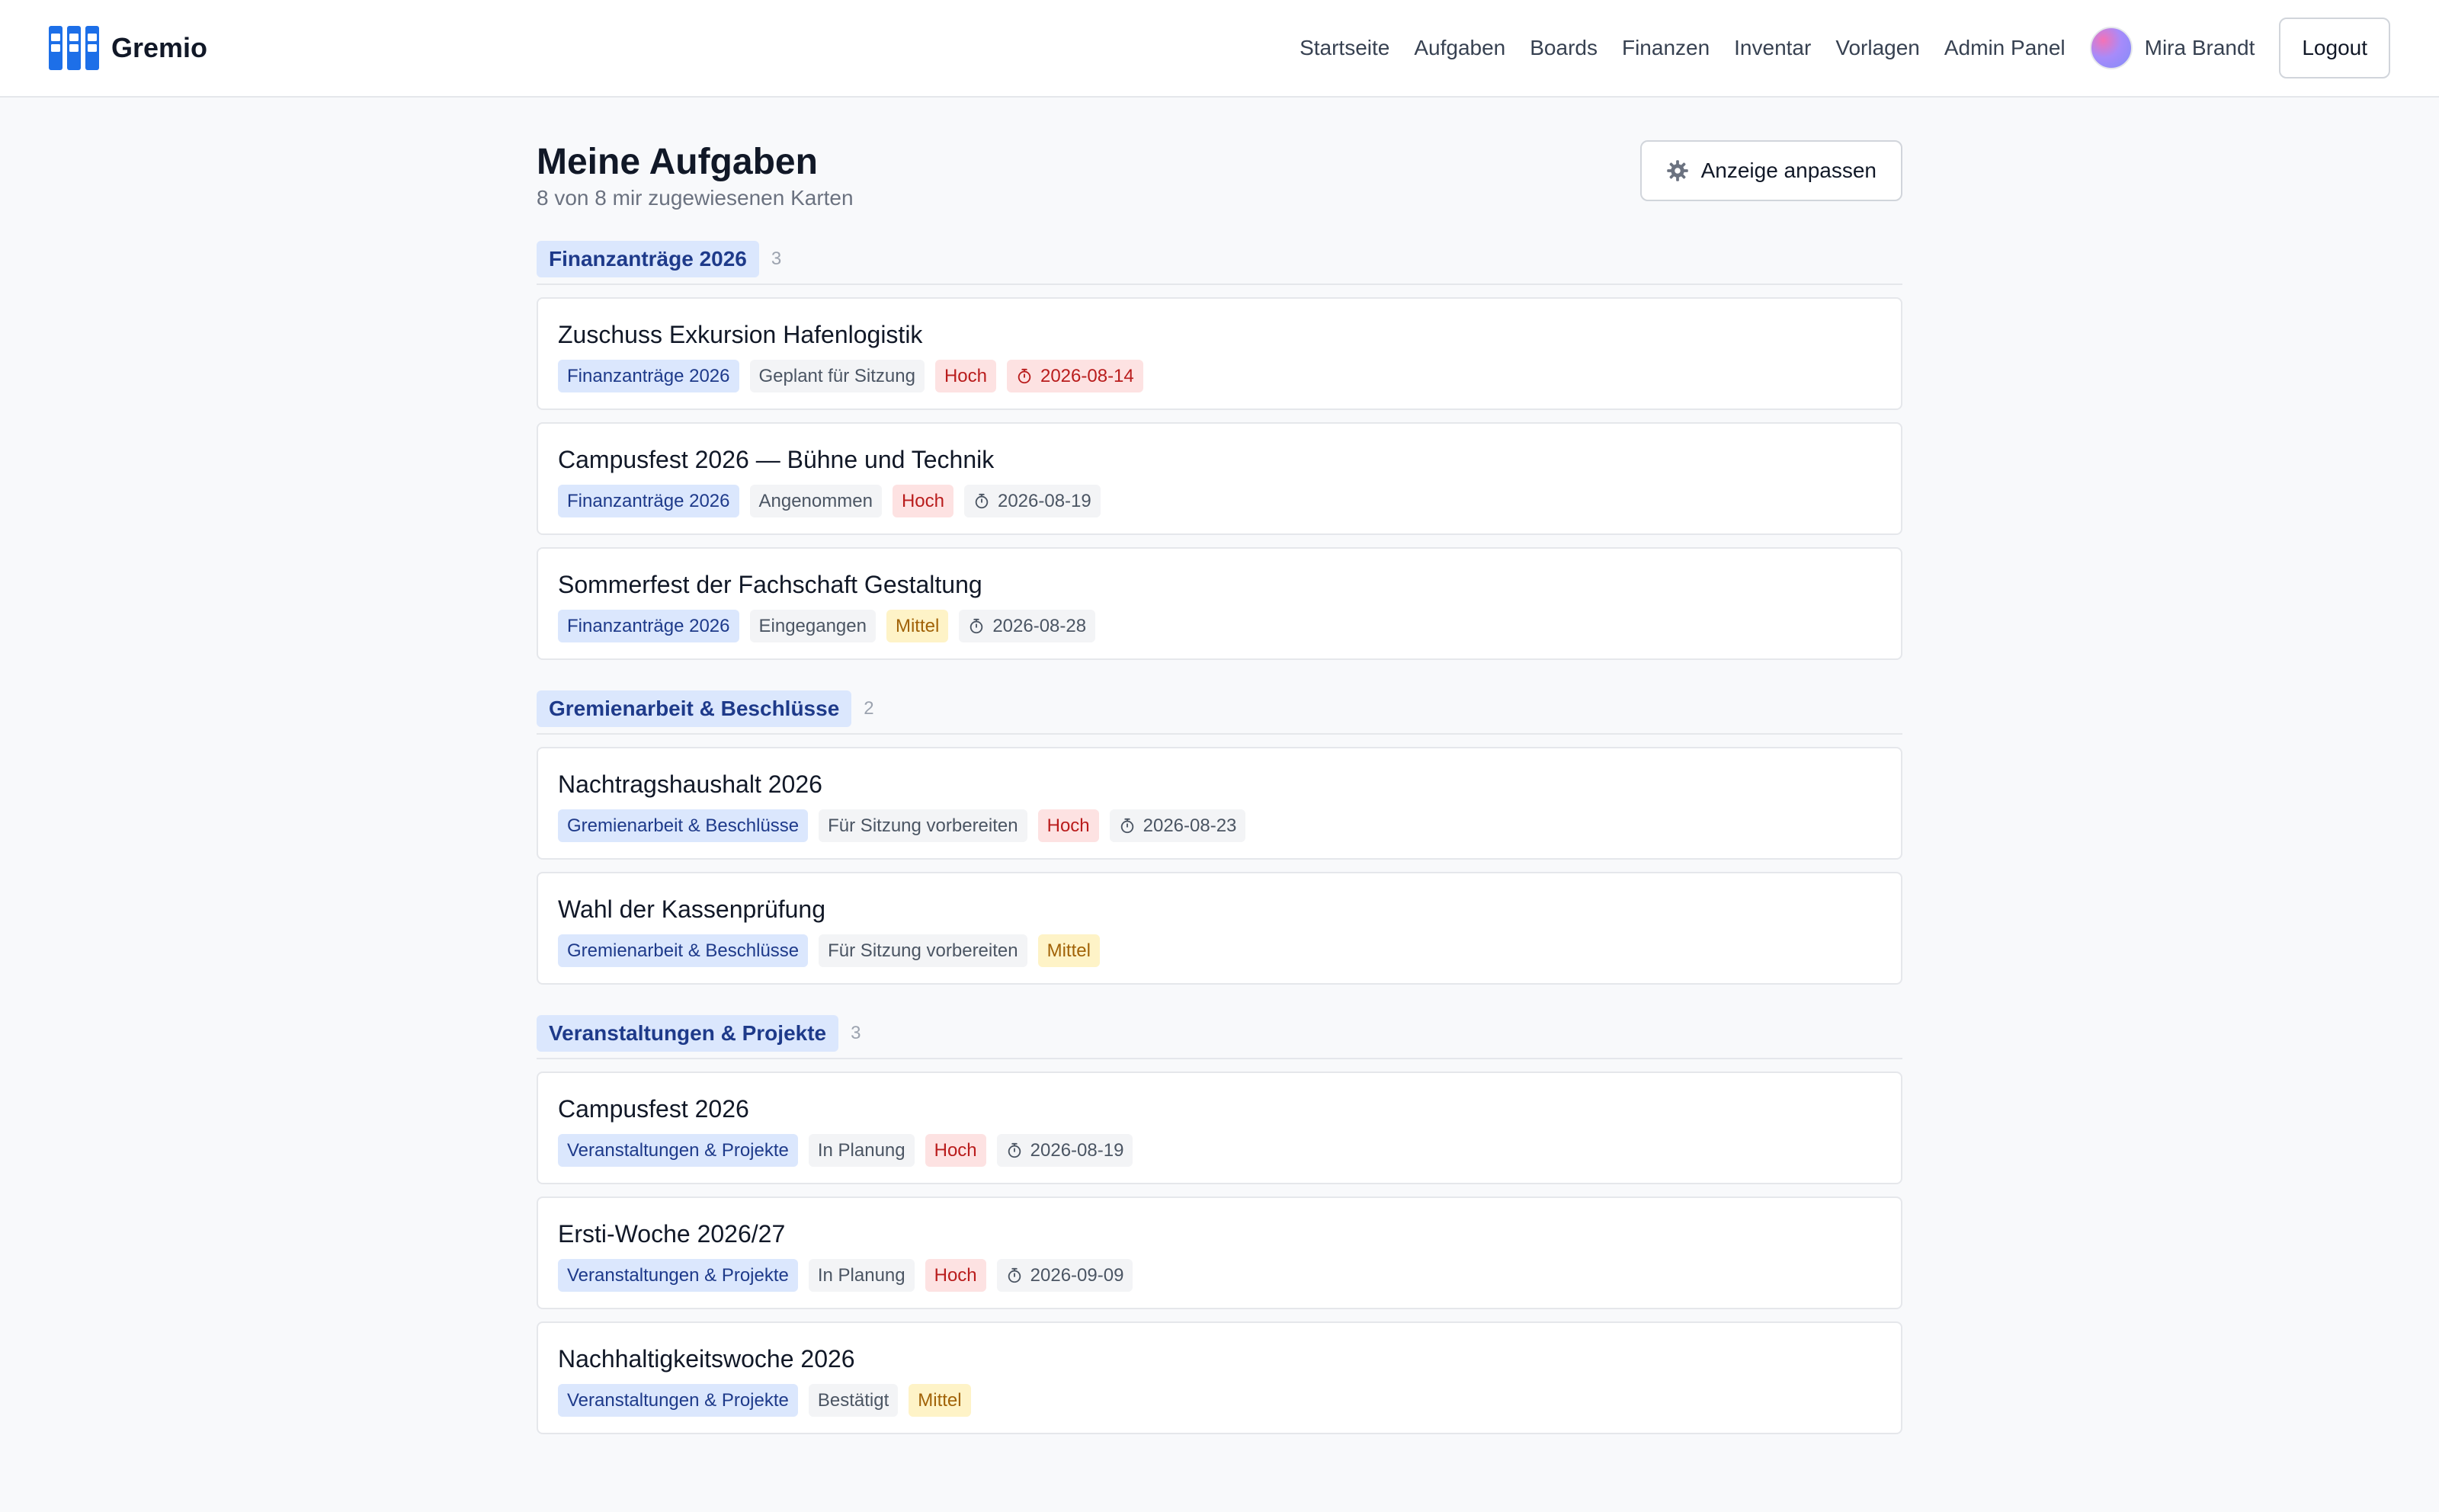  What do you see at coordinates (695, 197) in the screenshot?
I see `page-subtitle: 8 von 8 mir zugewiesenen Karten` at bounding box center [695, 197].